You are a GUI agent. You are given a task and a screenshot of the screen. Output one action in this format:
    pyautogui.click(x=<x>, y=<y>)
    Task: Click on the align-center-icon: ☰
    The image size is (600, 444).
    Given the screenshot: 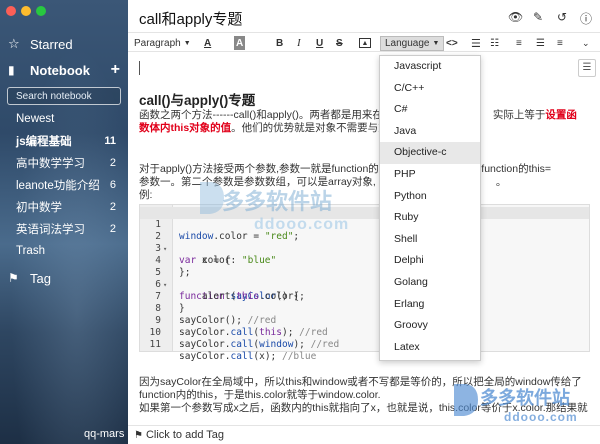 What is the action you would take?
    pyautogui.click(x=540, y=43)
    